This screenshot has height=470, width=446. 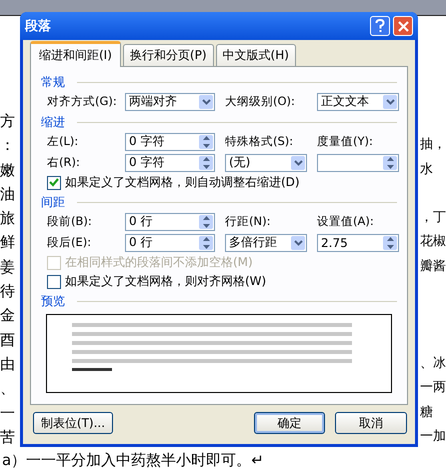 I want to click on checkbox-label: 如果定义了文档网格，则自动调整右缩进(D), so click(x=182, y=182).